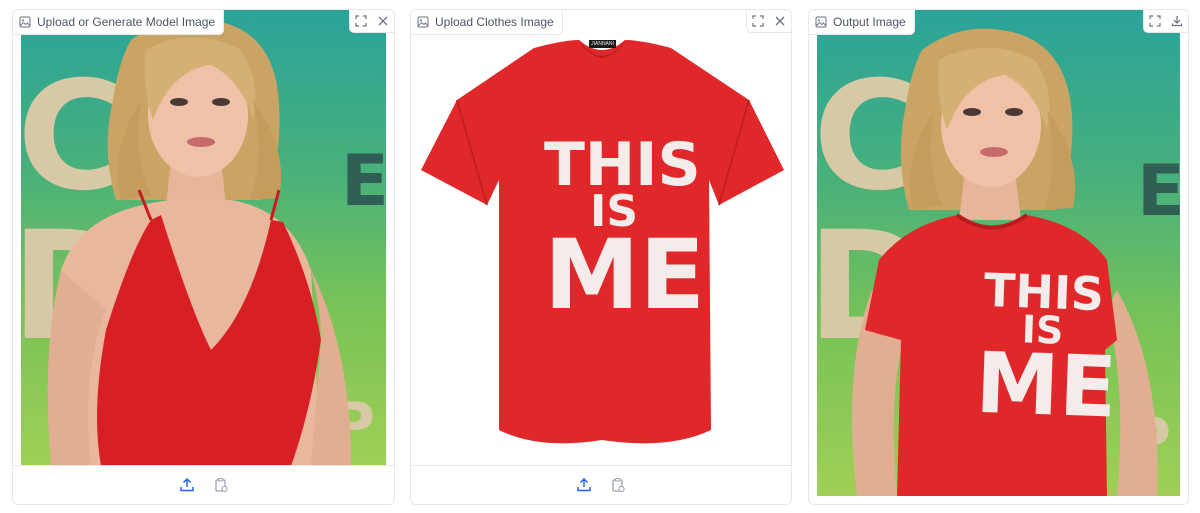 This screenshot has height=513, width=1200. I want to click on garment-tag: JIANNANI, so click(602, 44).